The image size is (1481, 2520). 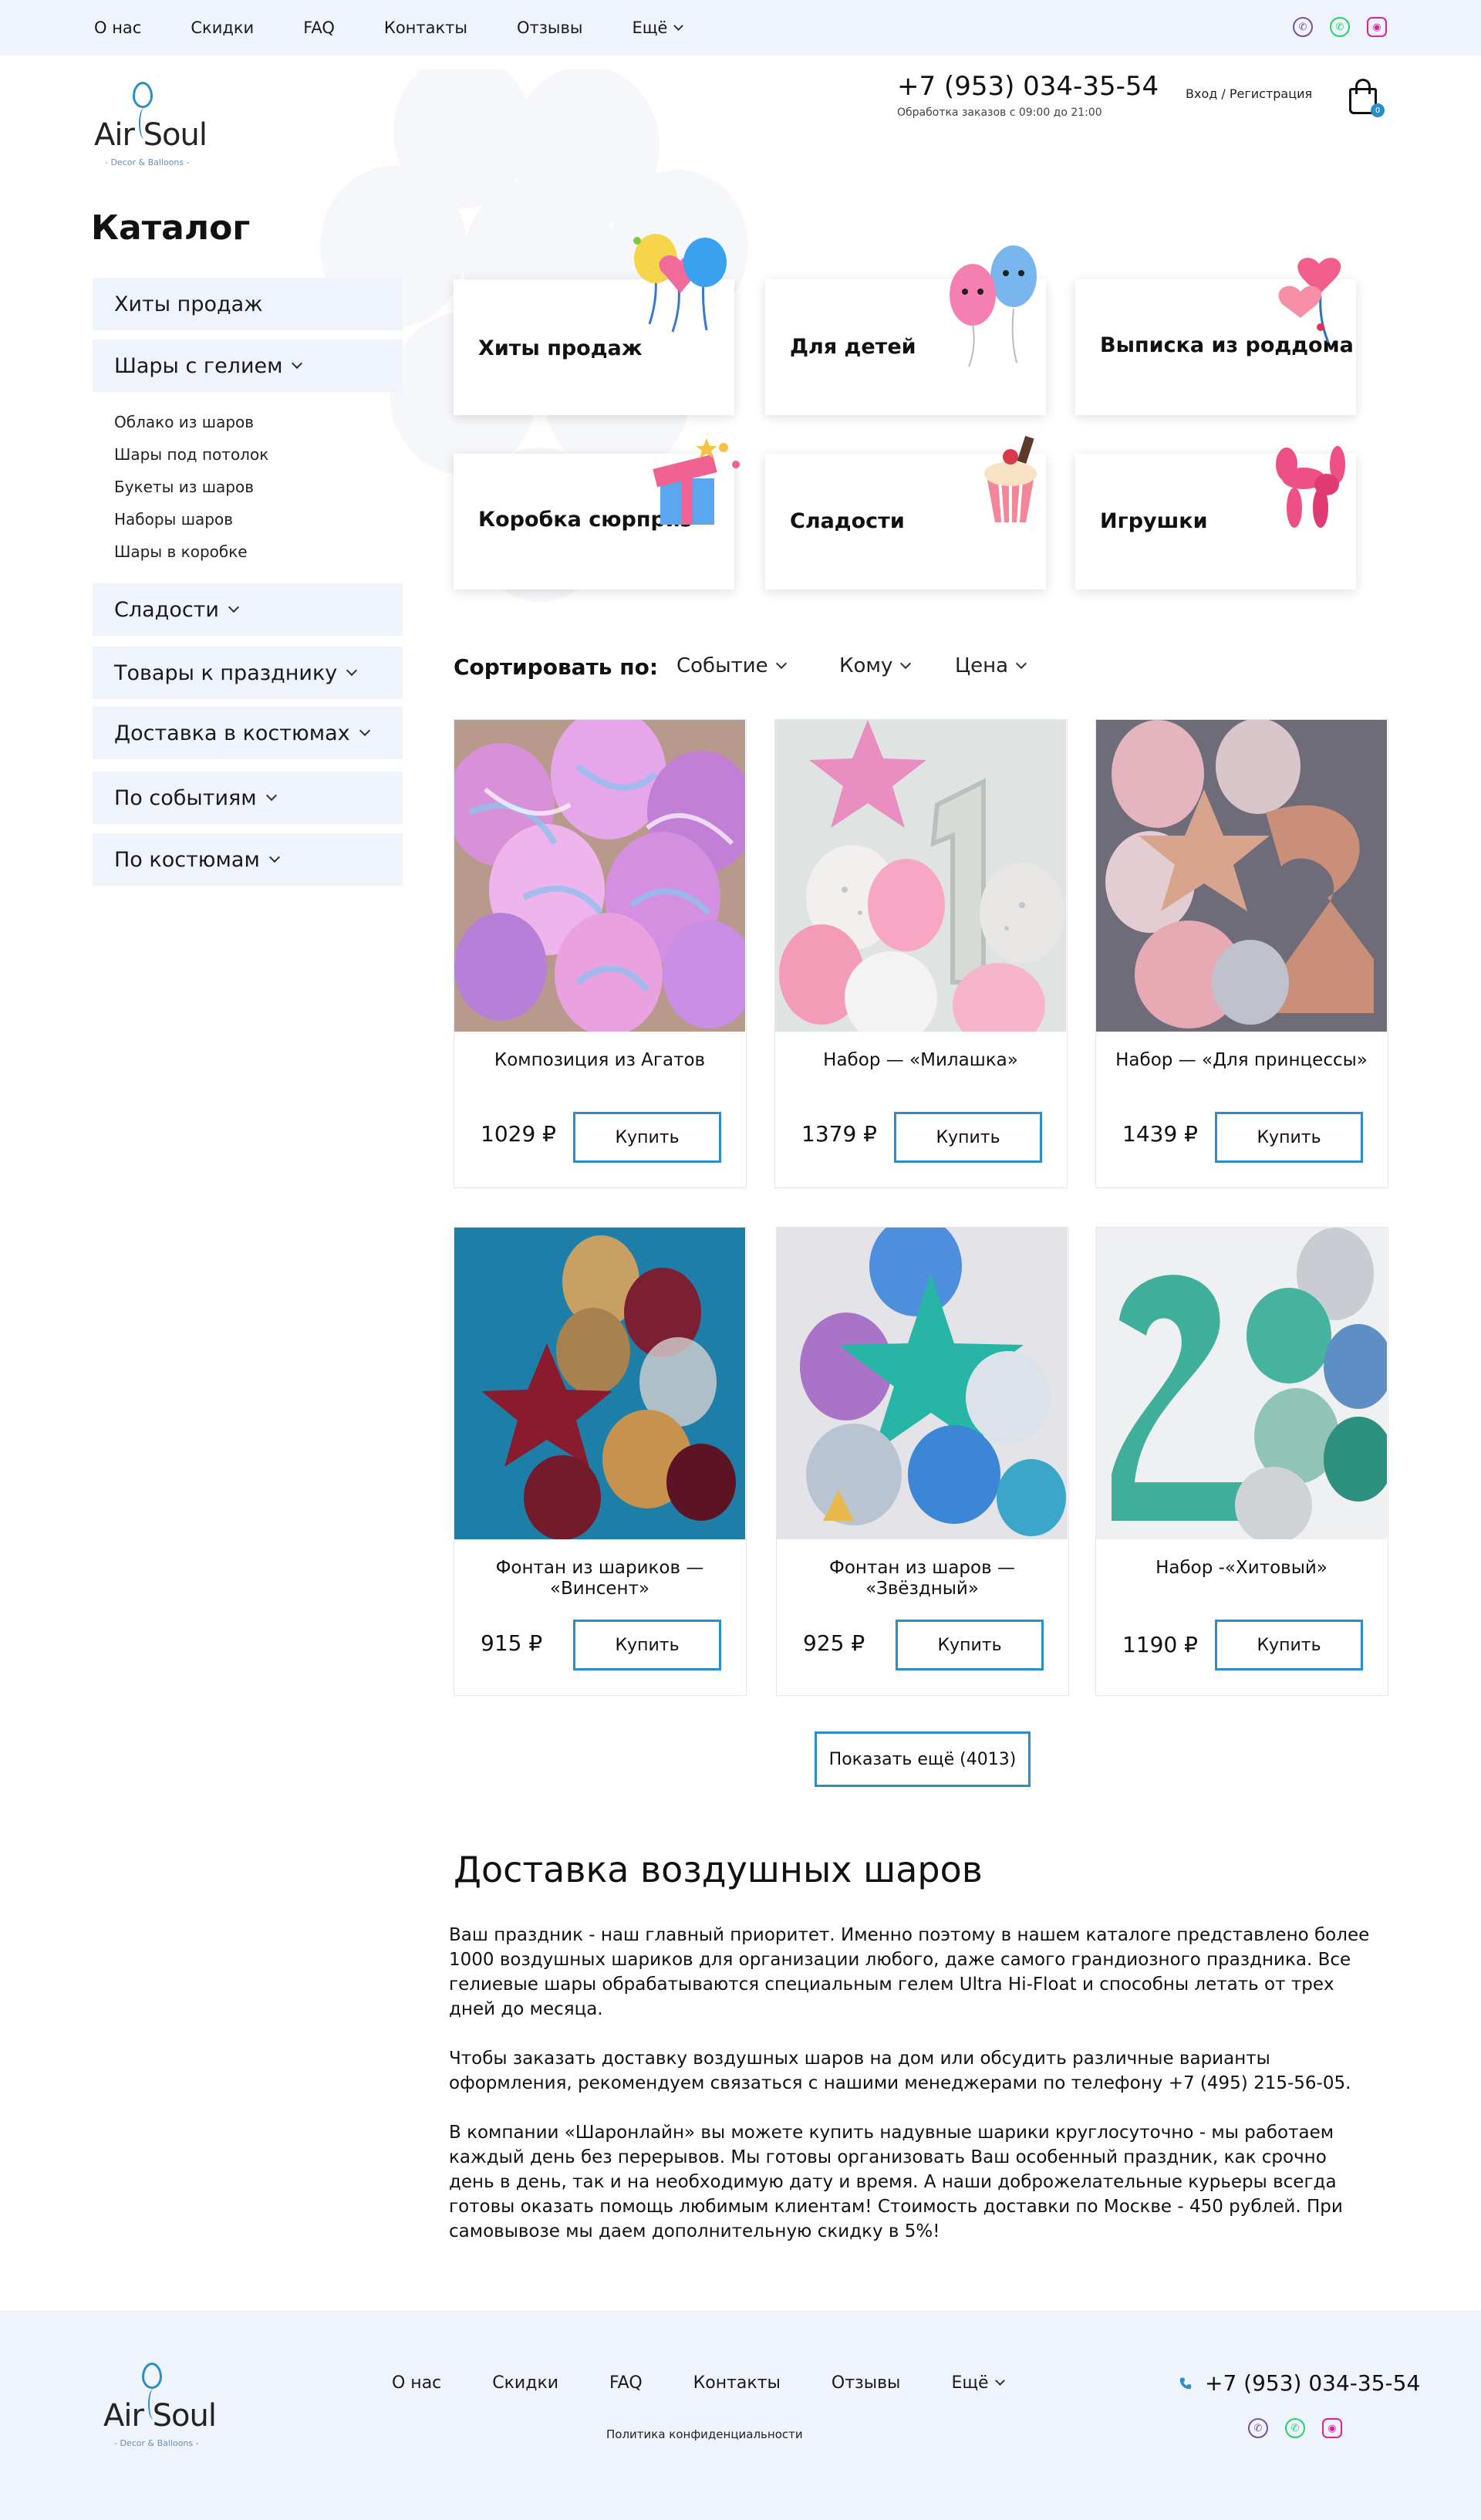 I want to click on submenu-item-bouquets: Букеты из шаров, so click(x=191, y=492).